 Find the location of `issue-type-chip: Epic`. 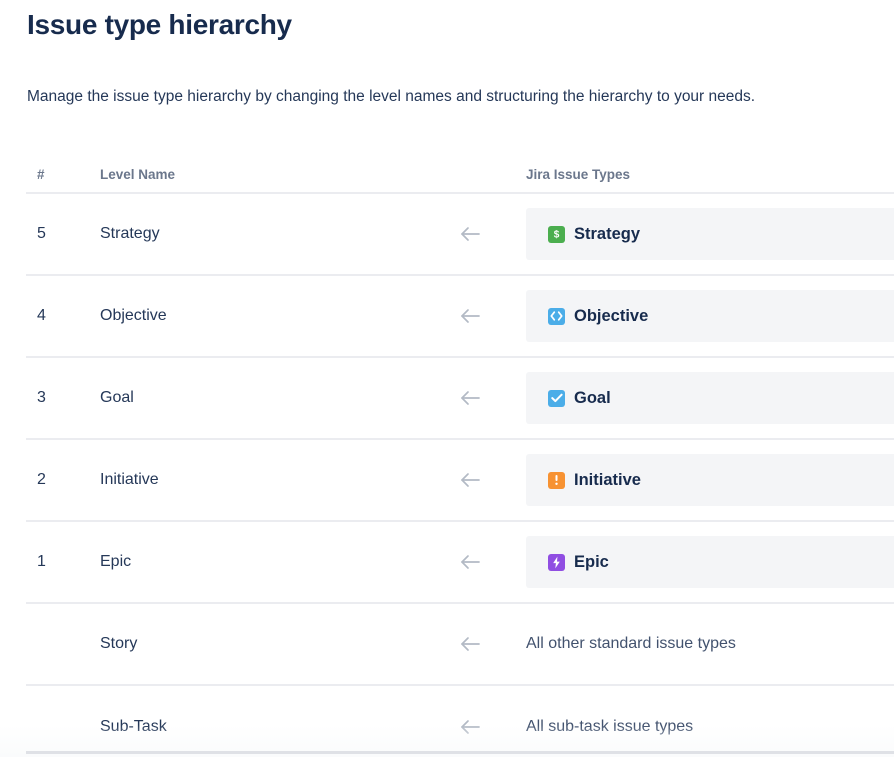

issue-type-chip: Epic is located at coordinates (710, 562).